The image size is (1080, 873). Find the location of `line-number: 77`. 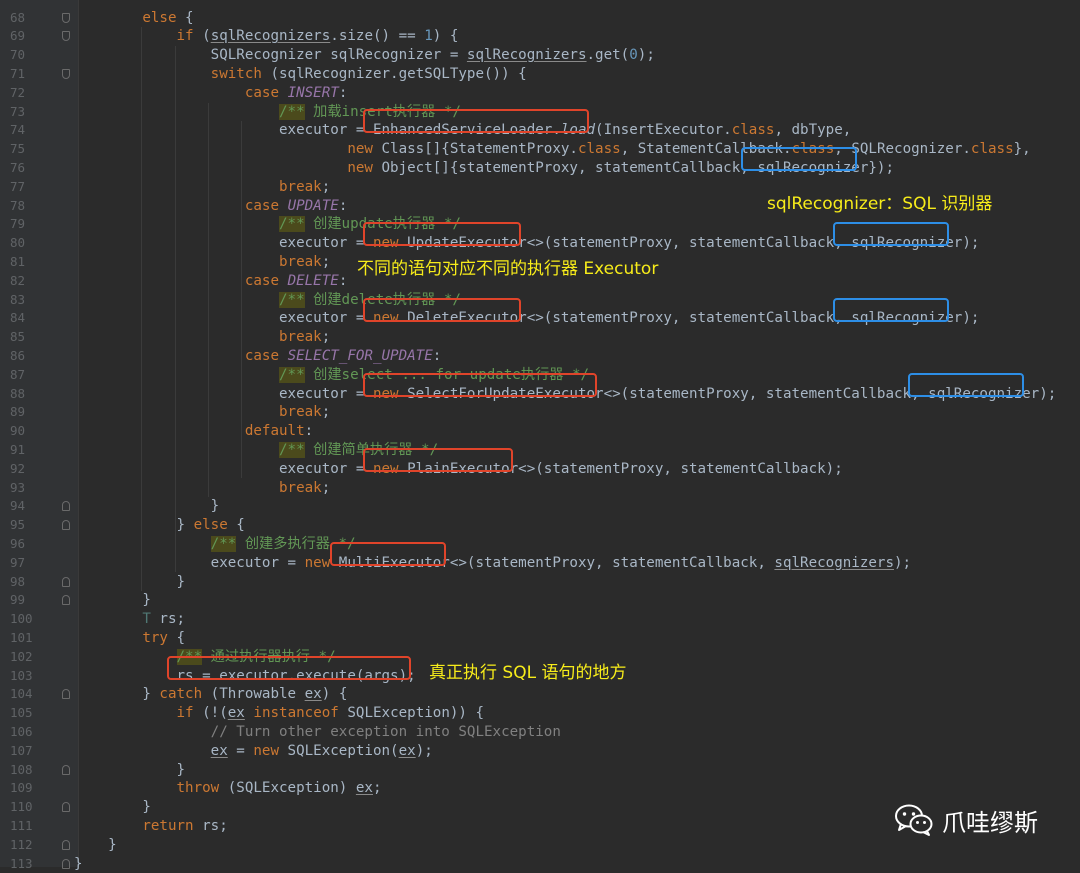

line-number: 77 is located at coordinates (25, 187).